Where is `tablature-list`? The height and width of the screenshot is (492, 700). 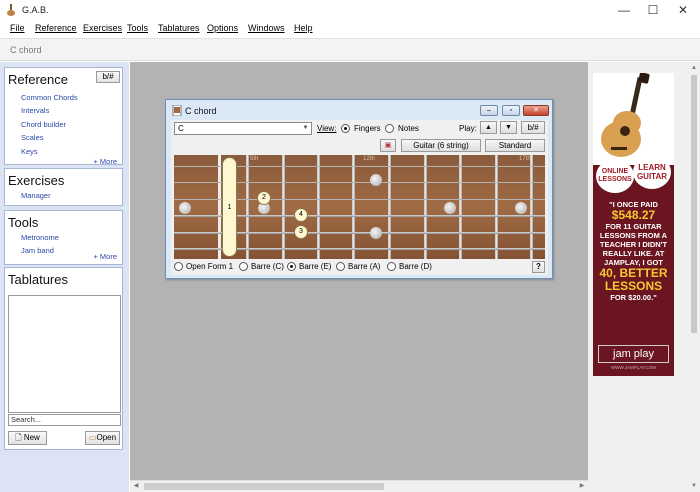
tablature-list is located at coordinates (64, 354).